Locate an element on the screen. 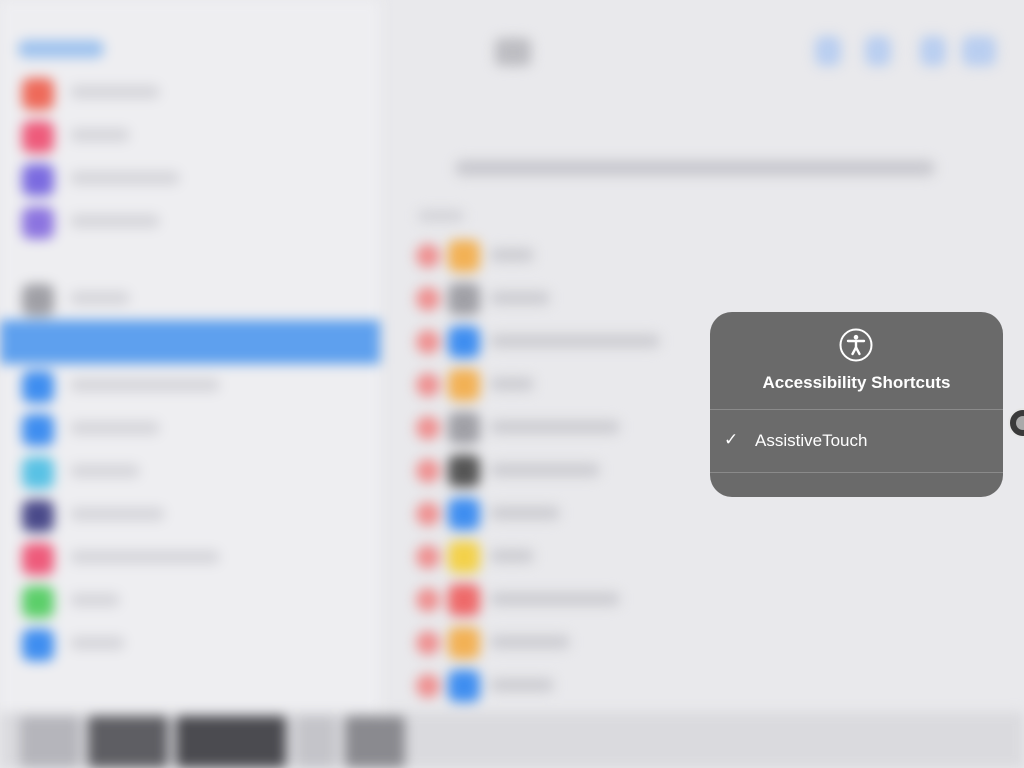  nav-title is located at coordinates (513, 52).